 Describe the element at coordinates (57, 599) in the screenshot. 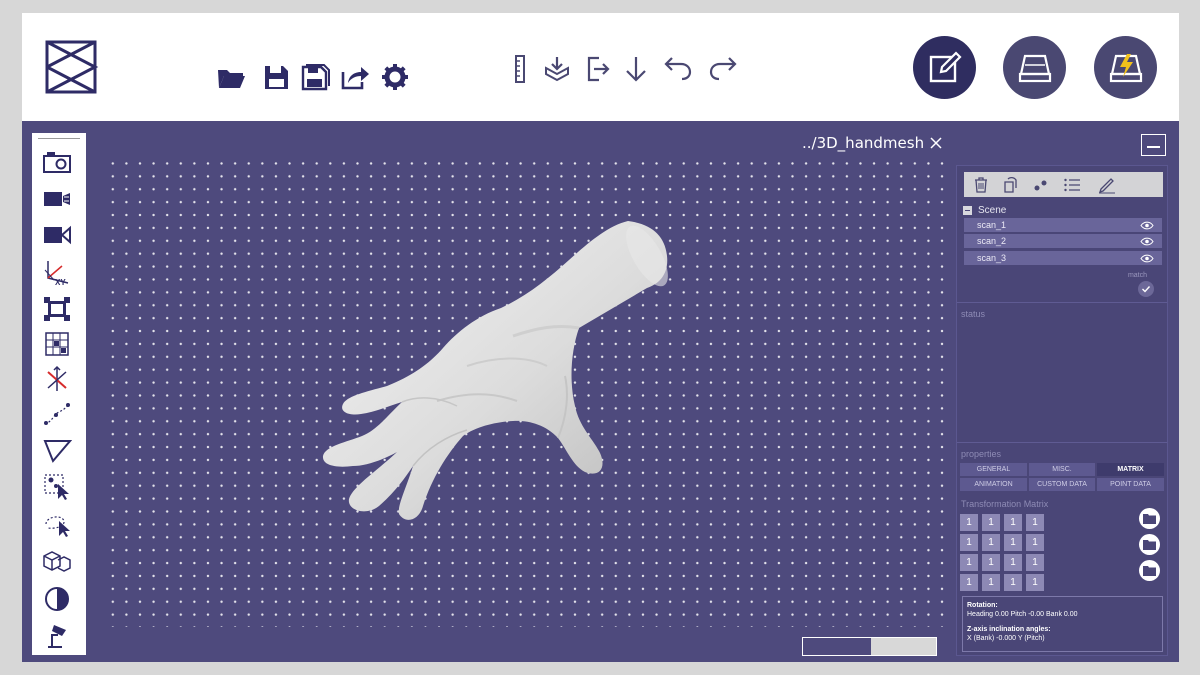

I see `contrast-icon` at that location.